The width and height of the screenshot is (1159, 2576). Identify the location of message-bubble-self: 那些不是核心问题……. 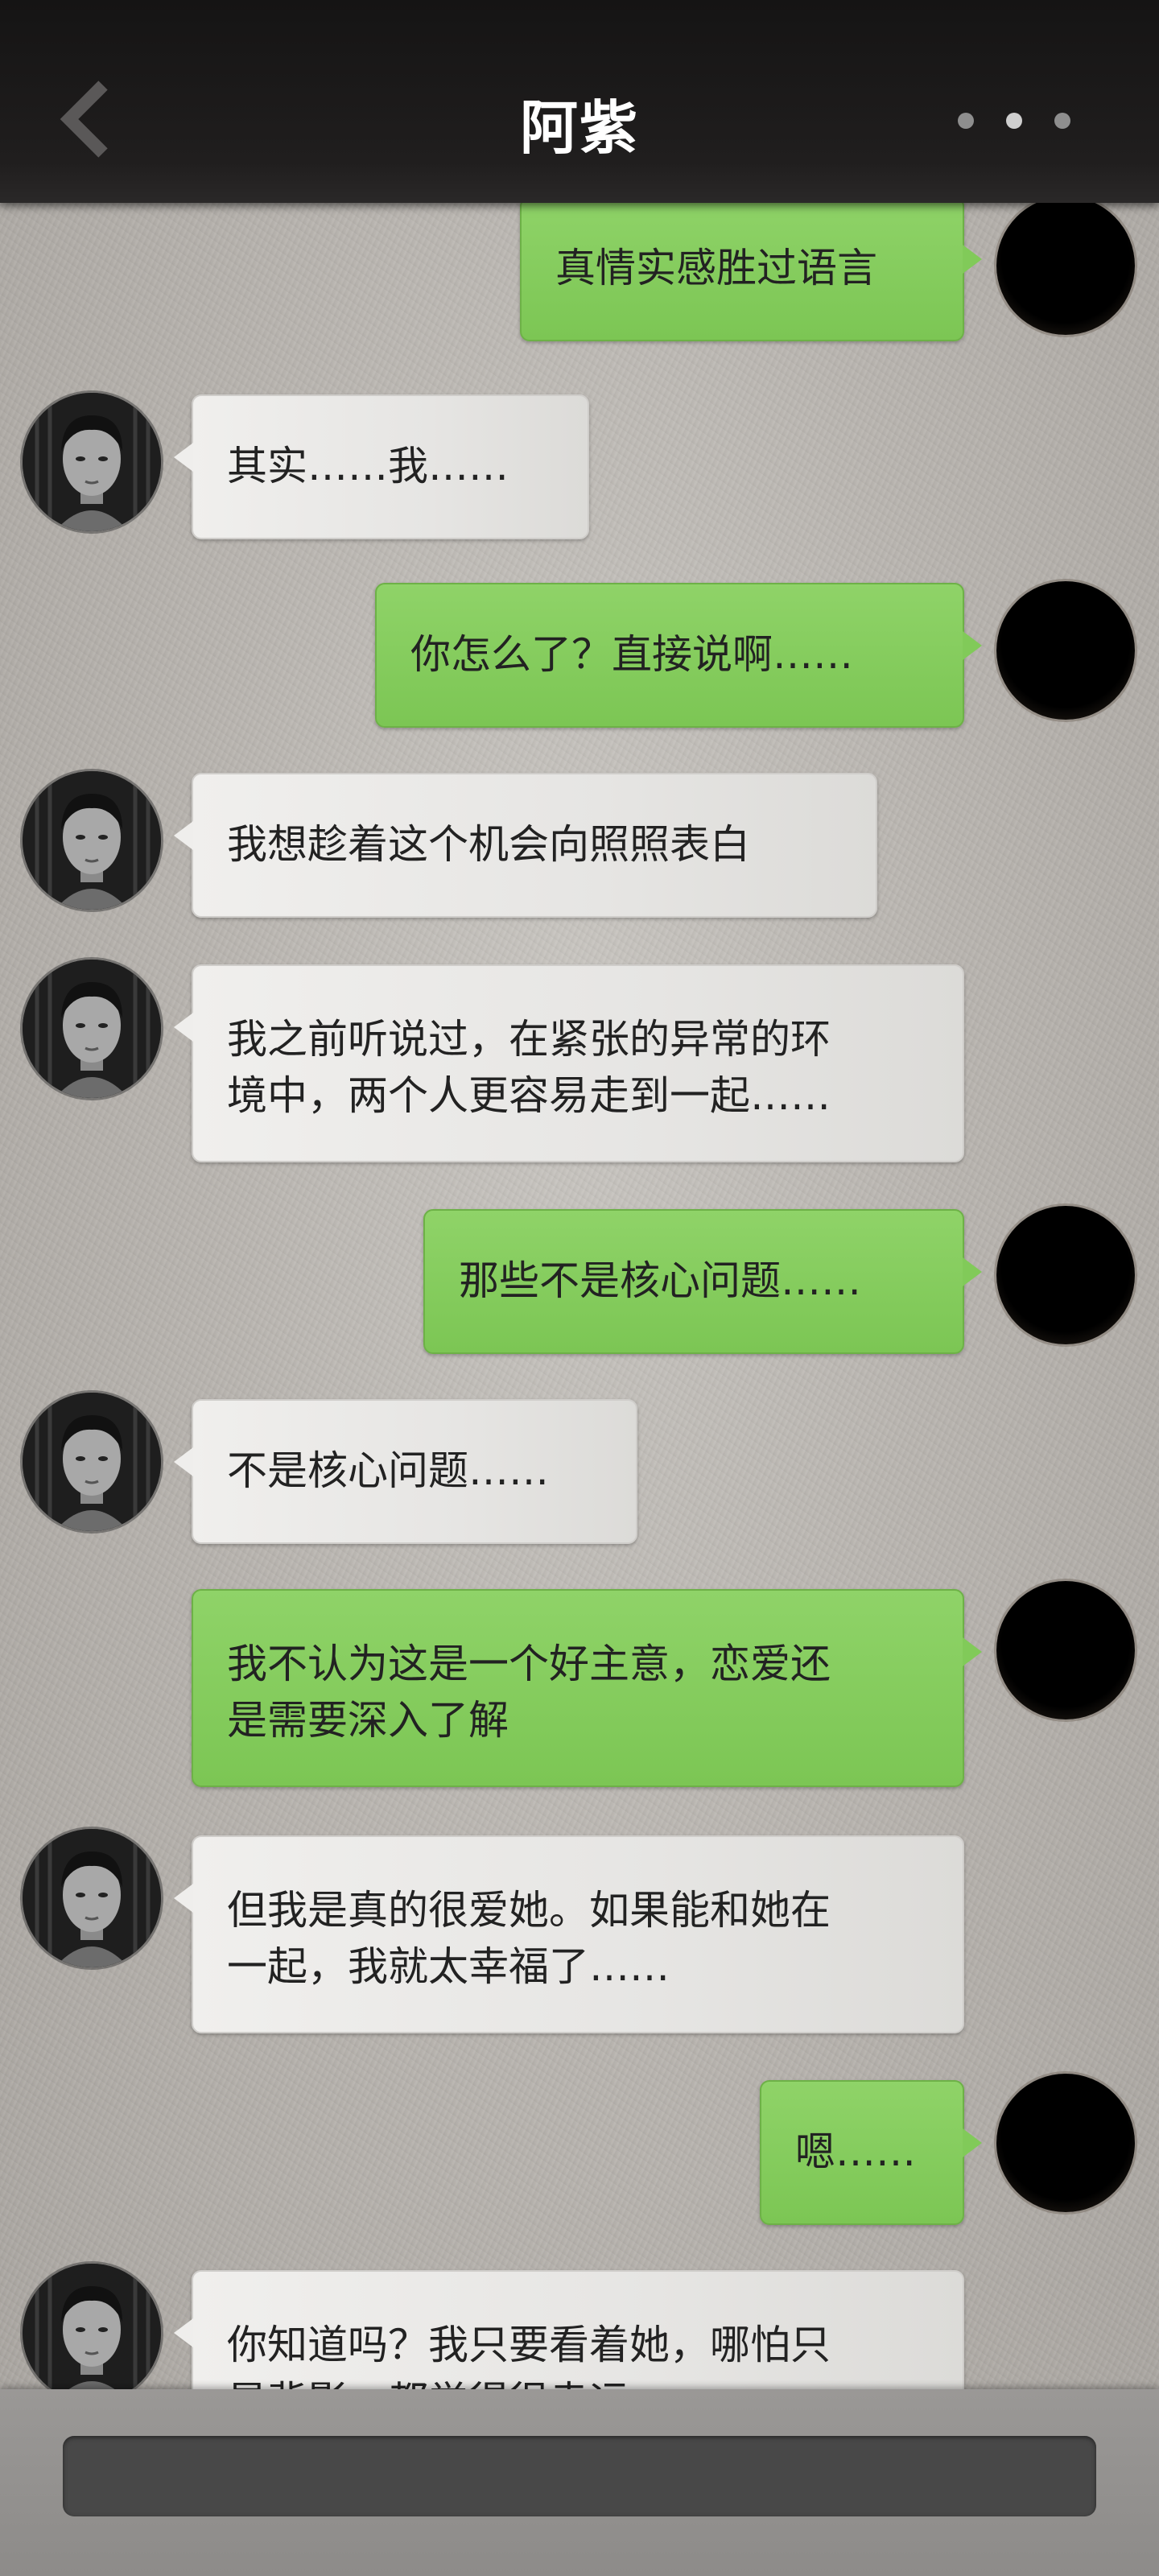
(702, 1281).